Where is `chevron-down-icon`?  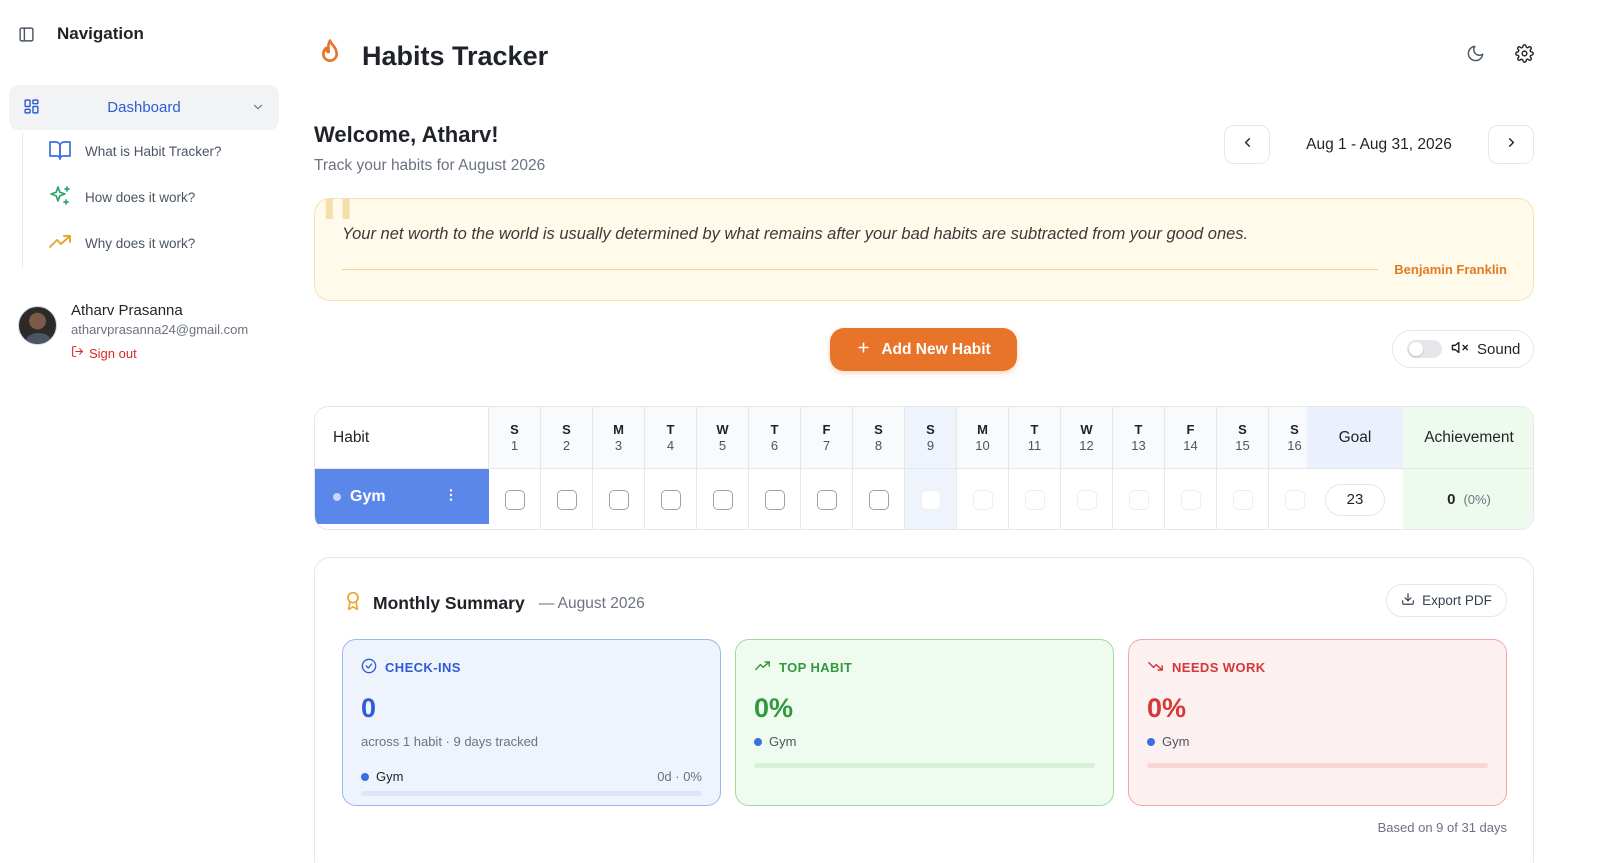
chevron-down-icon is located at coordinates (258, 109).